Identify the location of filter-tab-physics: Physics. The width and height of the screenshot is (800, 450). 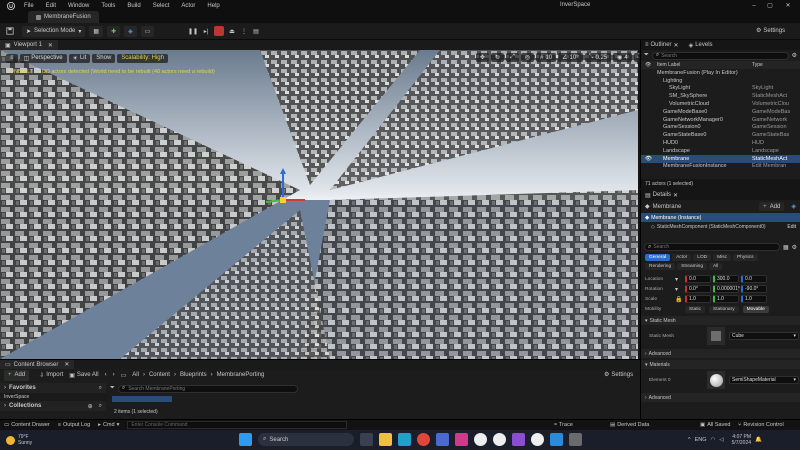
(745, 257).